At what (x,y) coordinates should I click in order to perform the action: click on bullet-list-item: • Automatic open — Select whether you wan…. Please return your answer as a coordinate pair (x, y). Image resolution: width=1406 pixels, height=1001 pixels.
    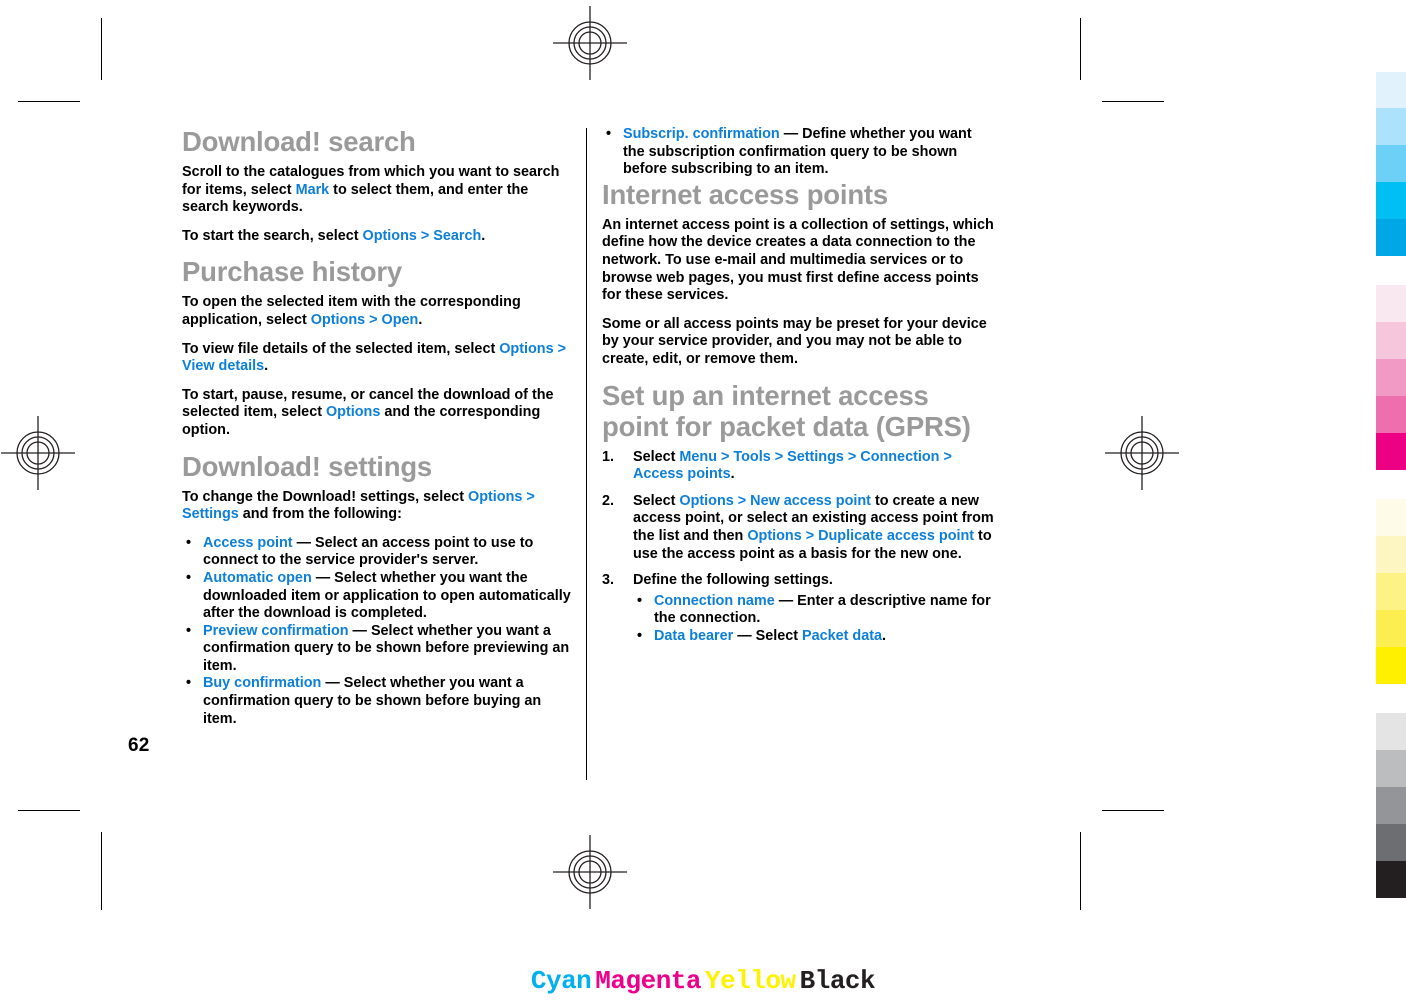
    Looking at the image, I should click on (378, 596).